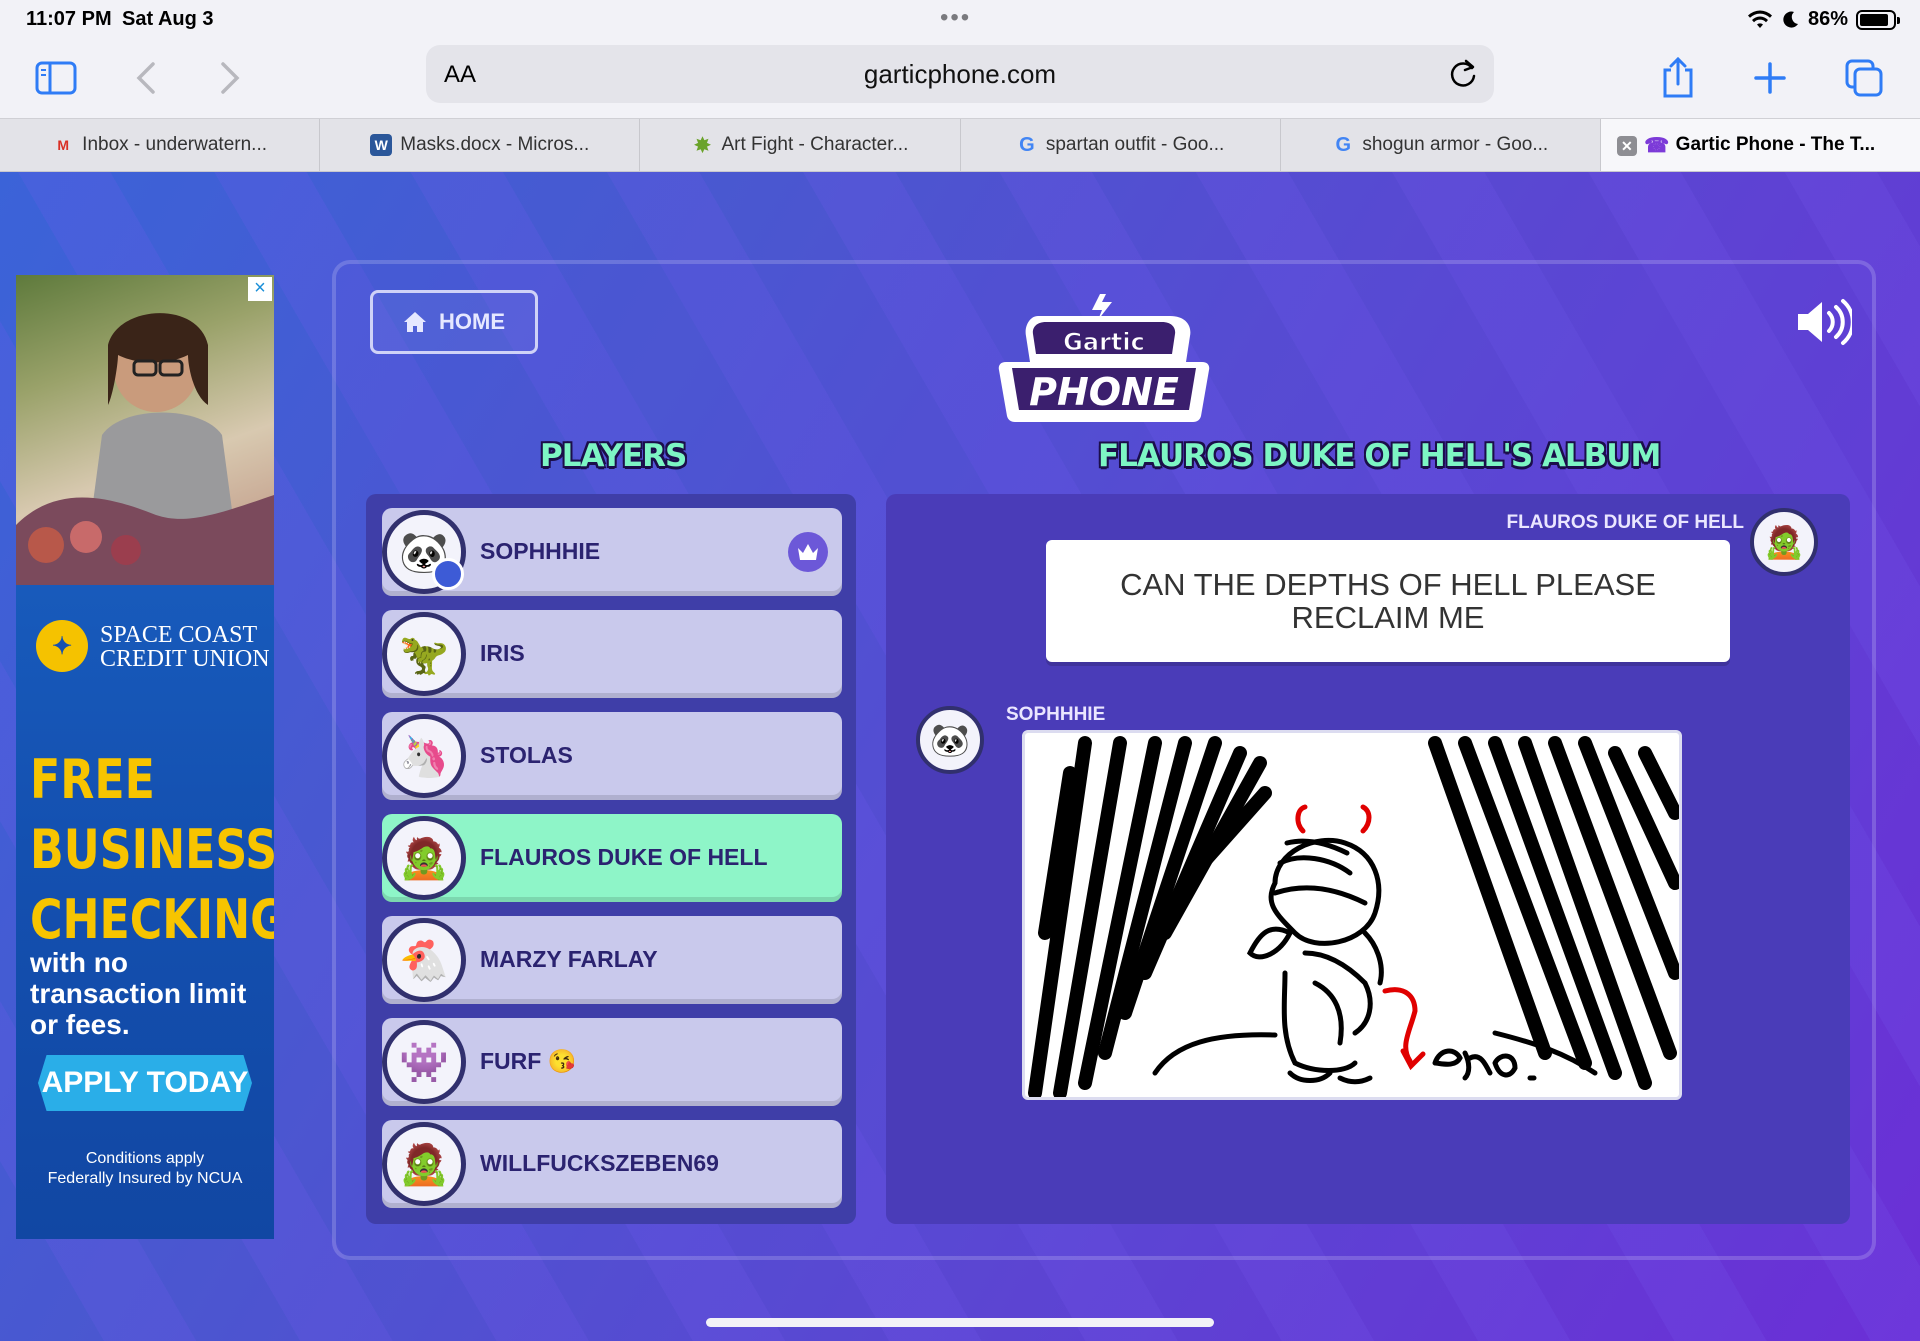  What do you see at coordinates (1379, 456) in the screenshot?
I see `album-title: FLAUROS DUKE OF HELL'S ALBUM` at bounding box center [1379, 456].